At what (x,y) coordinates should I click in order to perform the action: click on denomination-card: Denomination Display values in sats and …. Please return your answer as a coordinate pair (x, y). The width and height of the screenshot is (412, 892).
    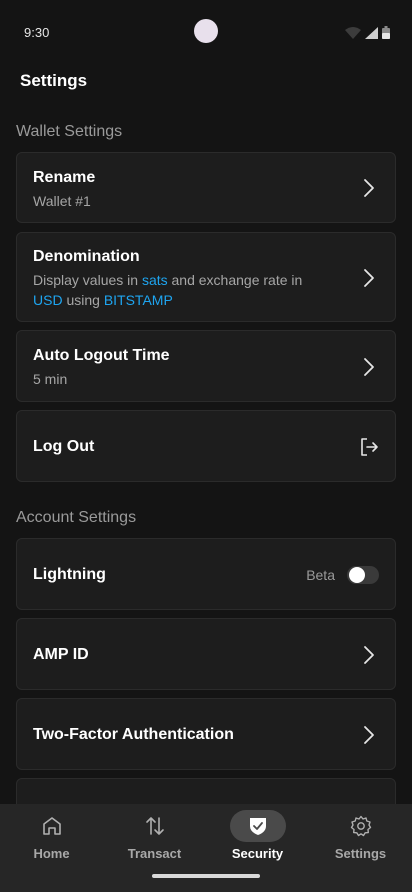
    Looking at the image, I should click on (206, 277).